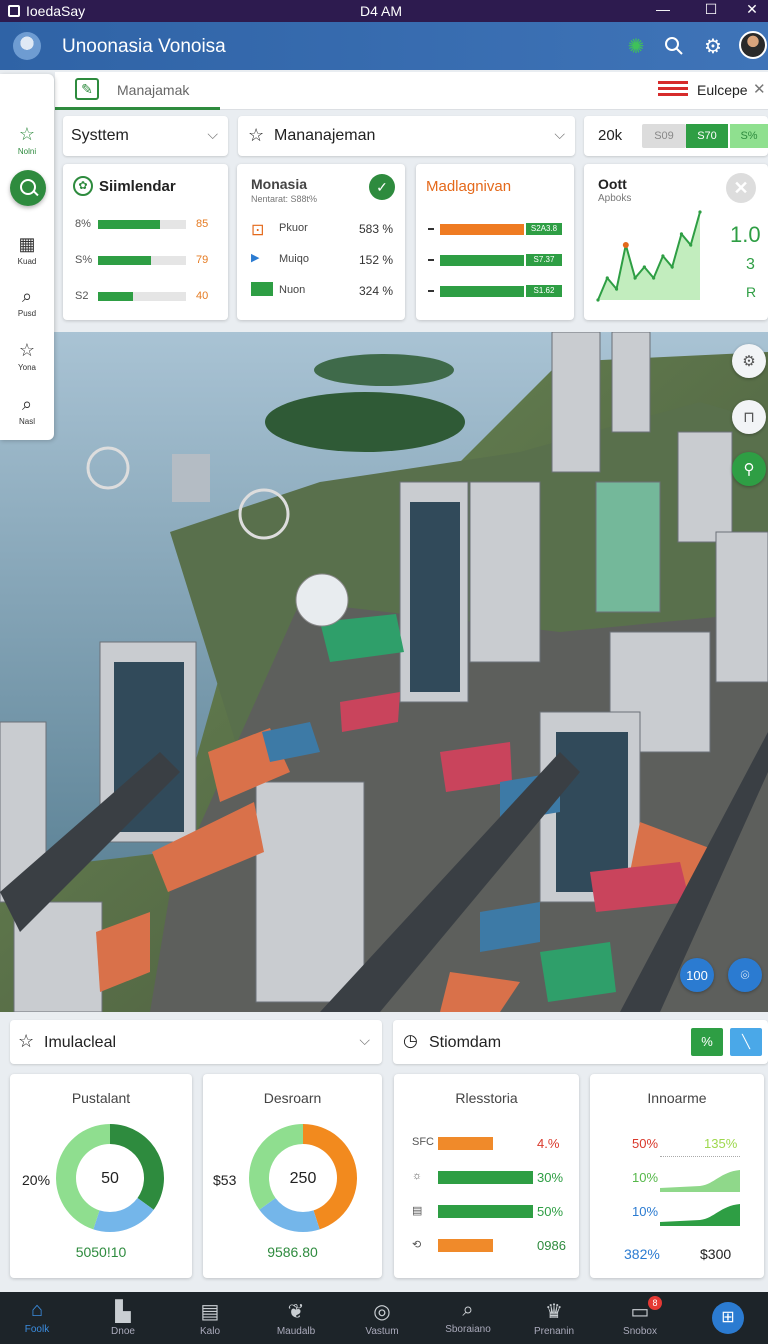  I want to click on maximize-button: ☐, so click(711, 9).